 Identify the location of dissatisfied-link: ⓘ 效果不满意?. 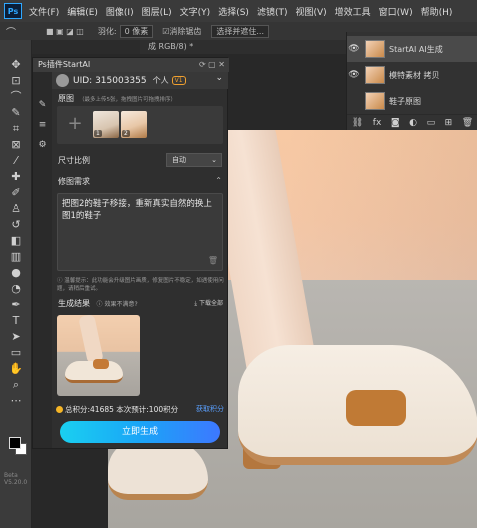
(117, 304).